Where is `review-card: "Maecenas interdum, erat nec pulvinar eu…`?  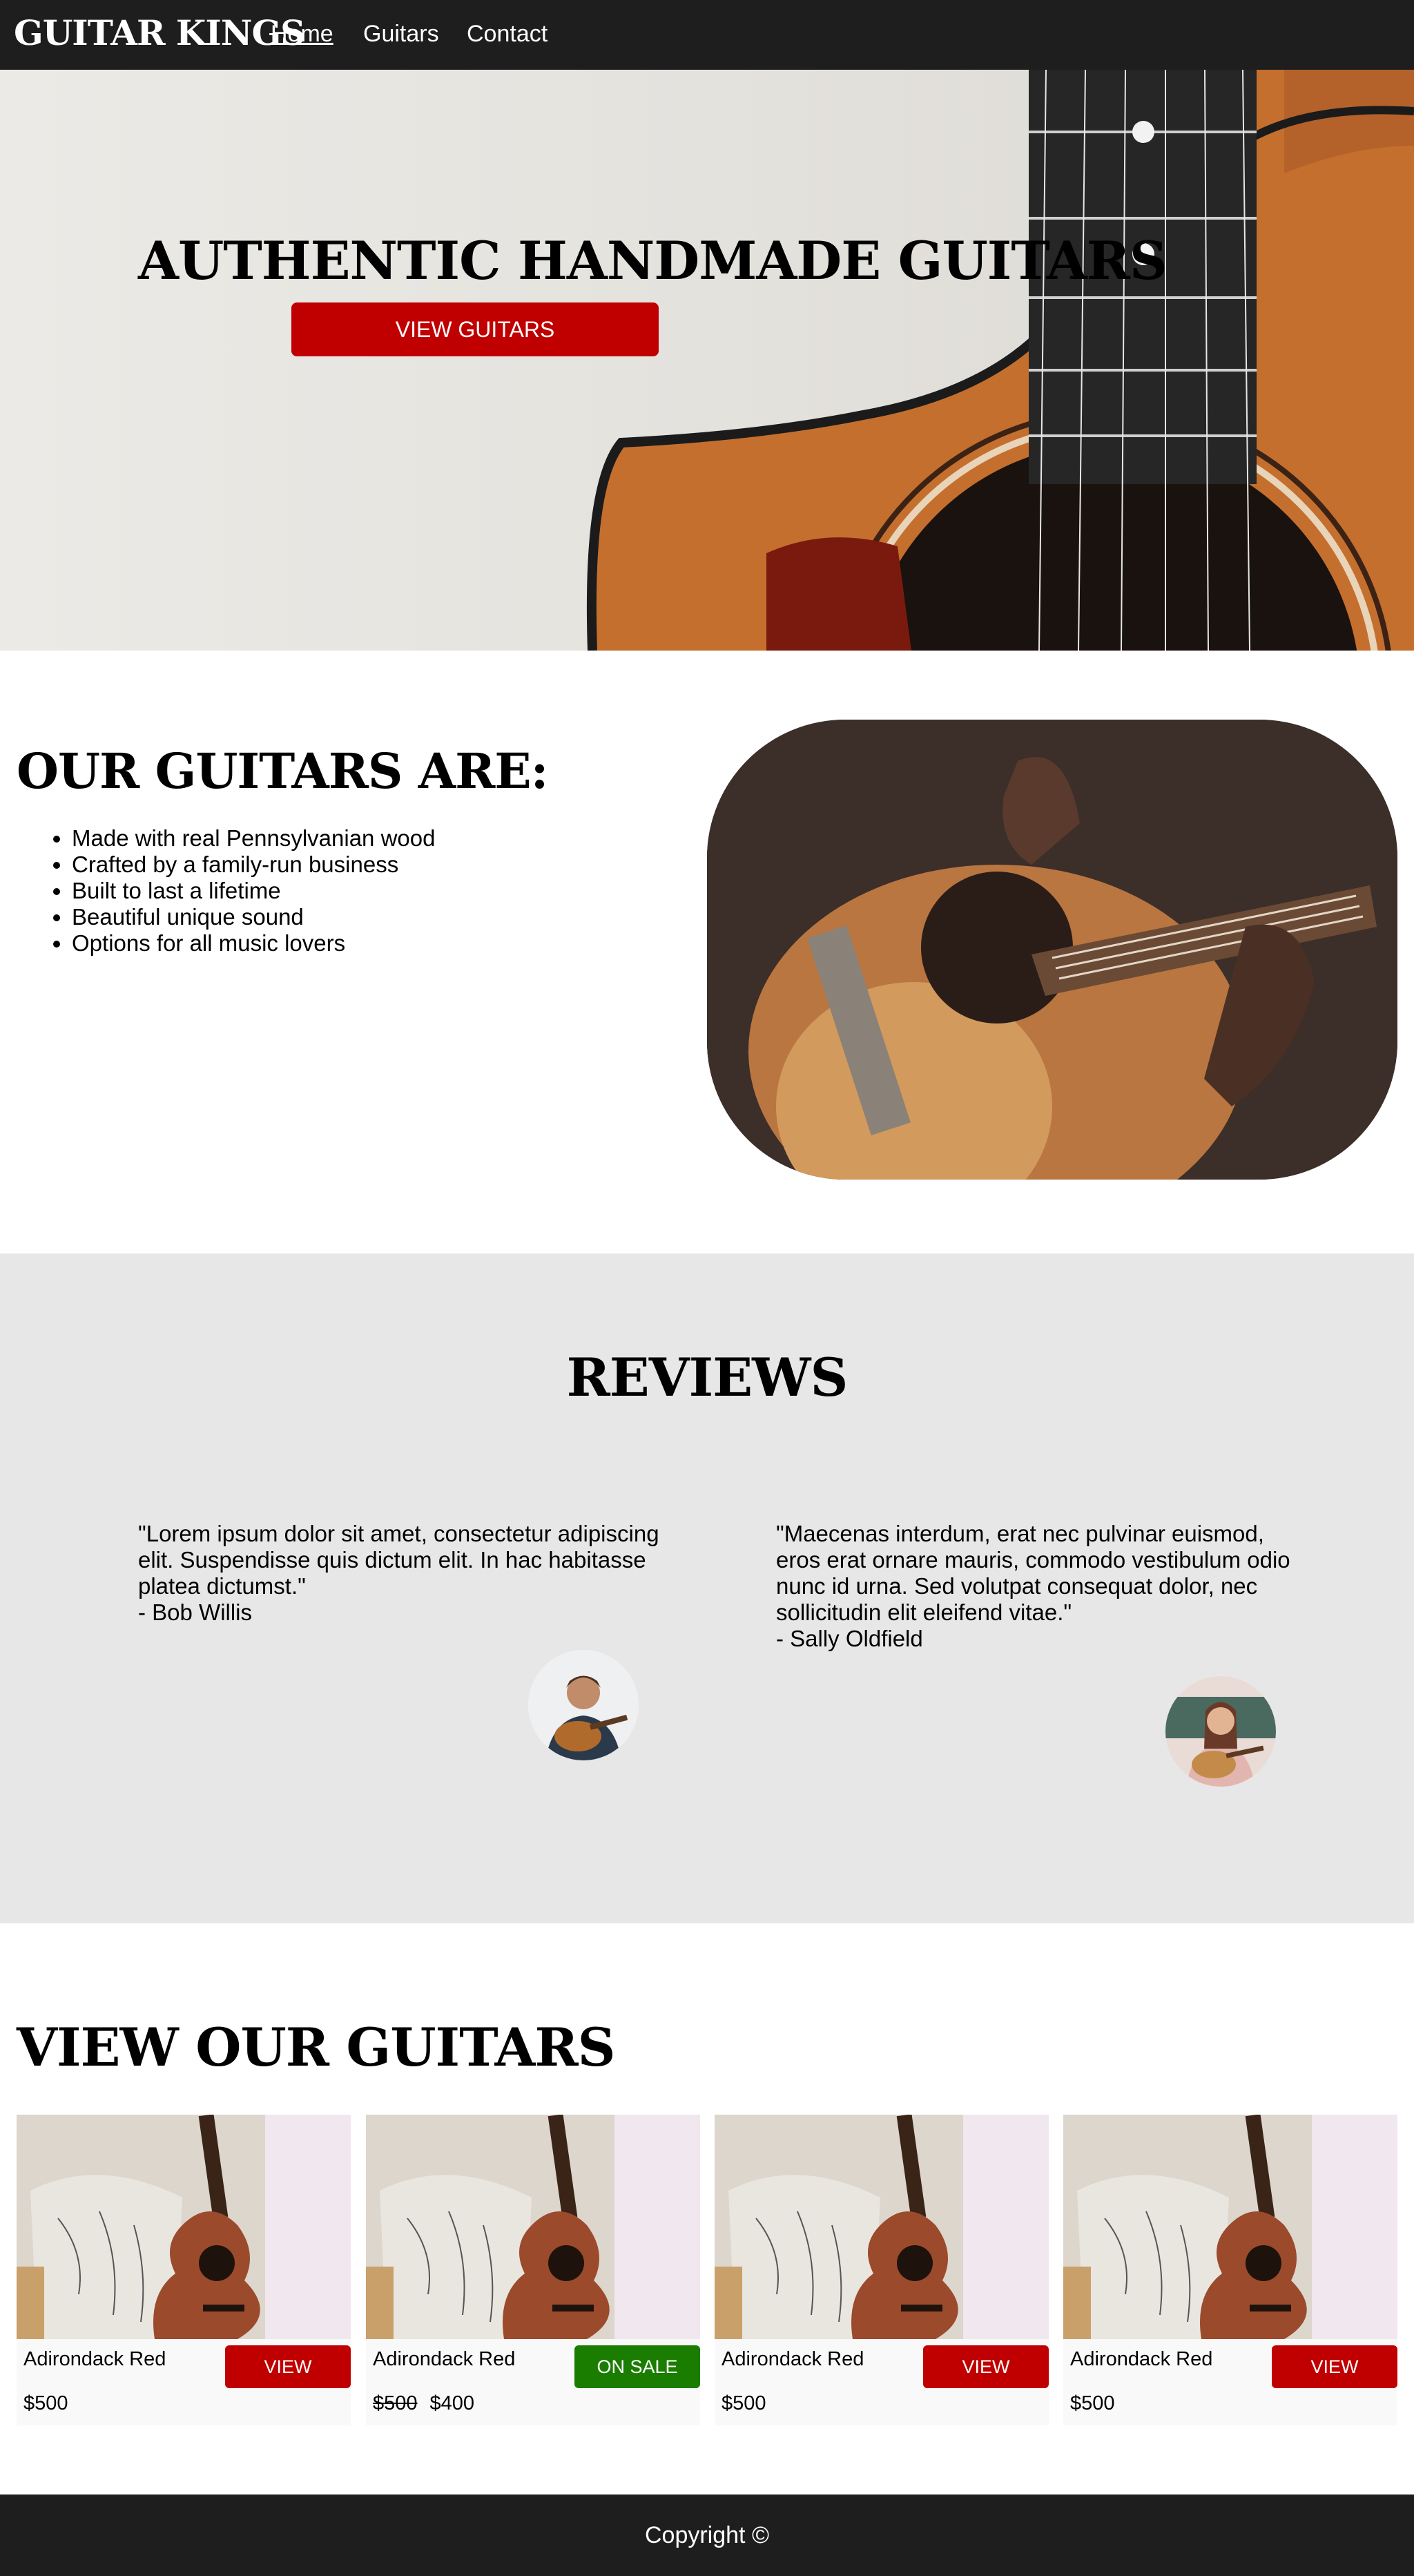
review-card: "Maecenas interdum, erat nec pulvinar eu… is located at coordinates (1038, 1586).